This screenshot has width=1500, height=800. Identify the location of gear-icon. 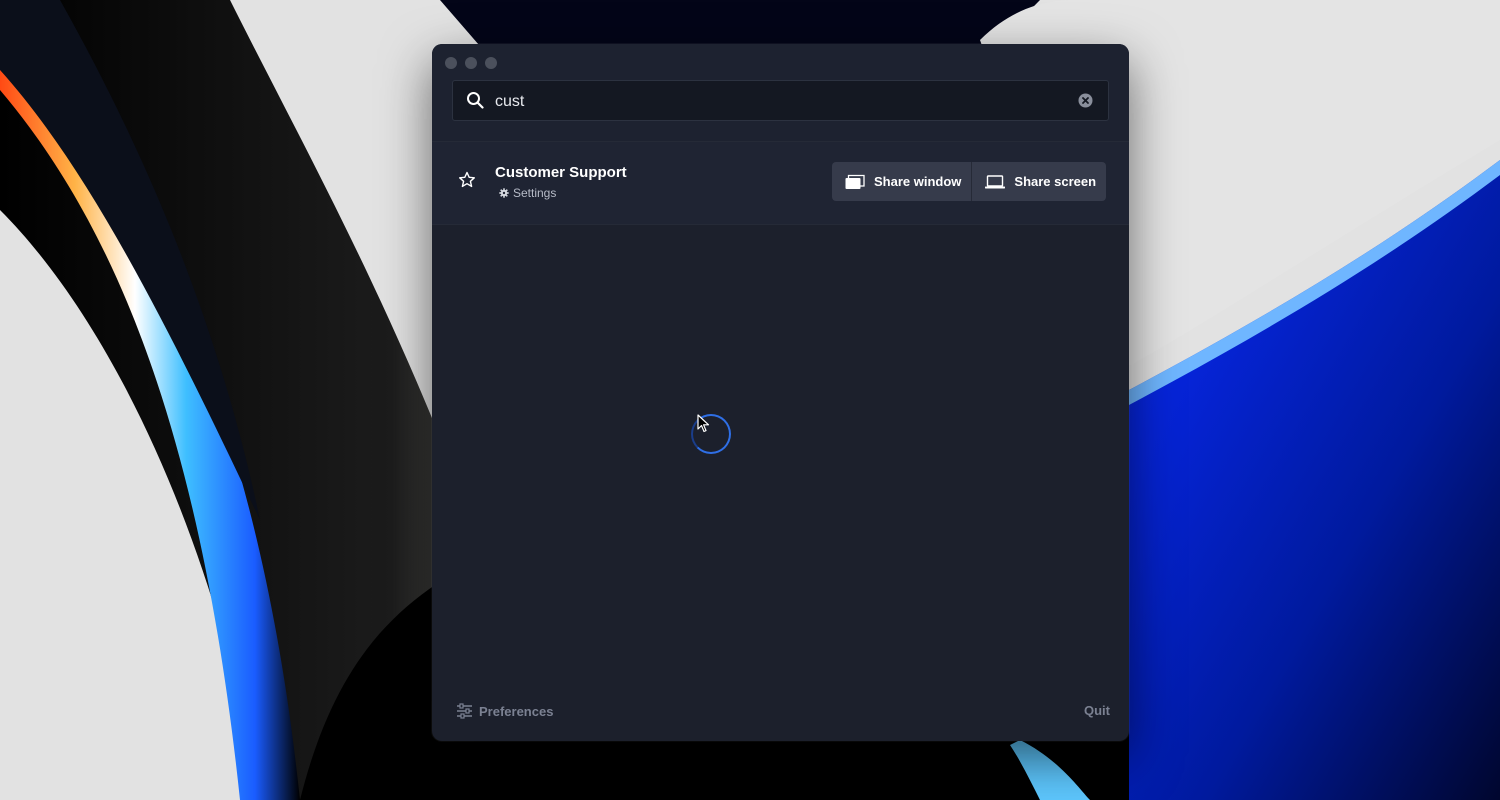
(504, 193).